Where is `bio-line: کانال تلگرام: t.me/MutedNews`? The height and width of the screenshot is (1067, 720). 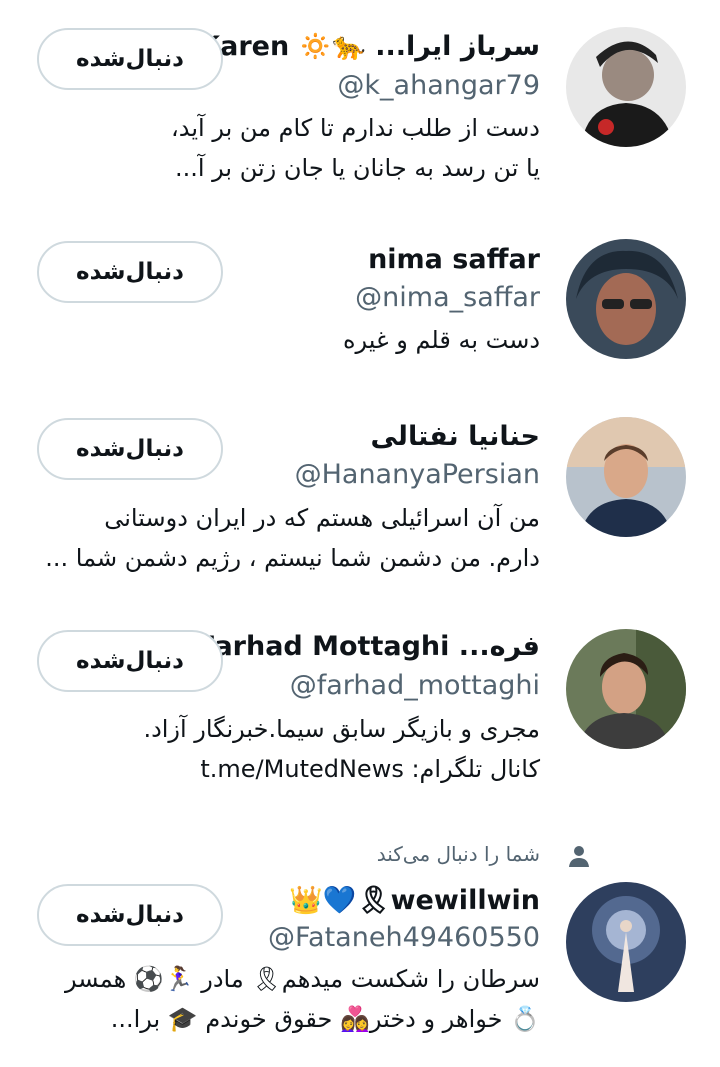 bio-line: کانال تلگرام: t.me/MutedNews is located at coordinates (370, 769).